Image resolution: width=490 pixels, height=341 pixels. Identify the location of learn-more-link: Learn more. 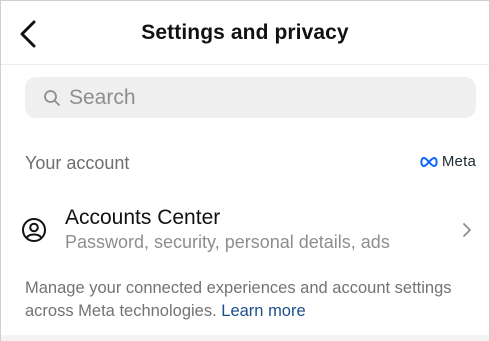
(263, 311).